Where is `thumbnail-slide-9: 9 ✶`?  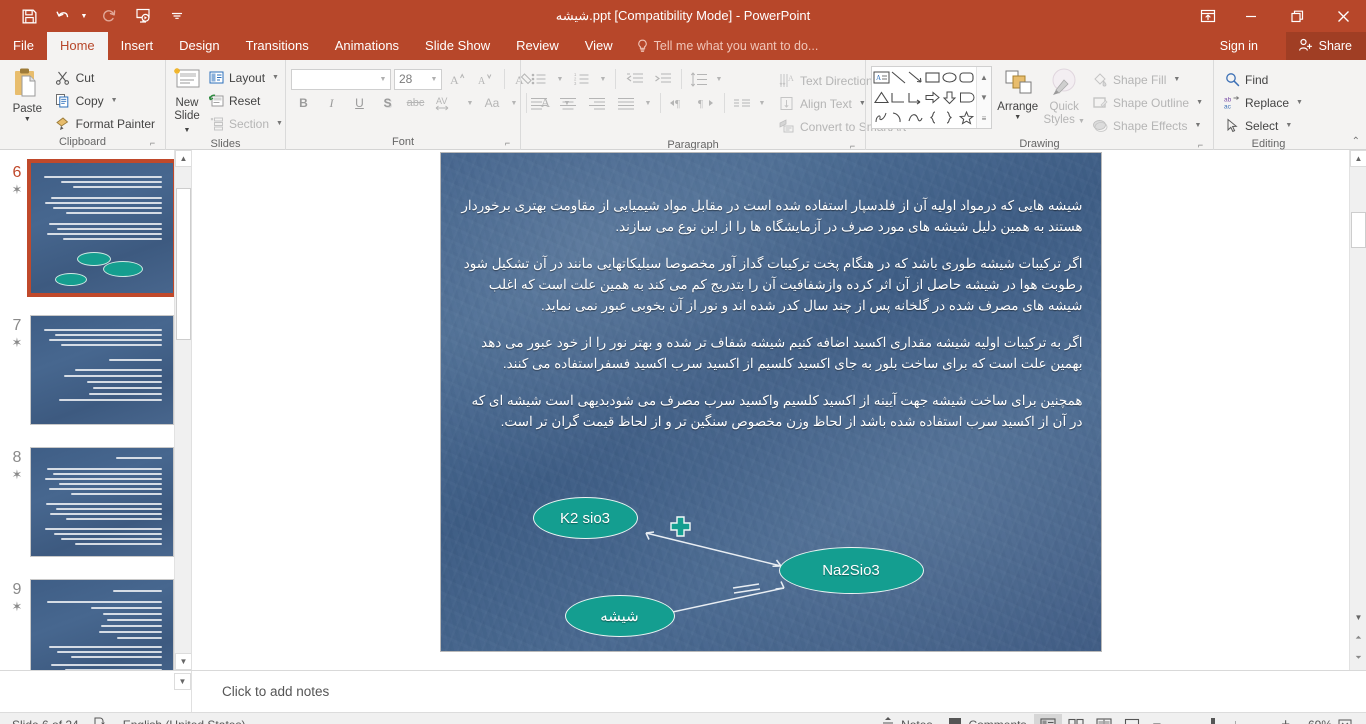 thumbnail-slide-9: 9 ✶ is located at coordinates (89, 624).